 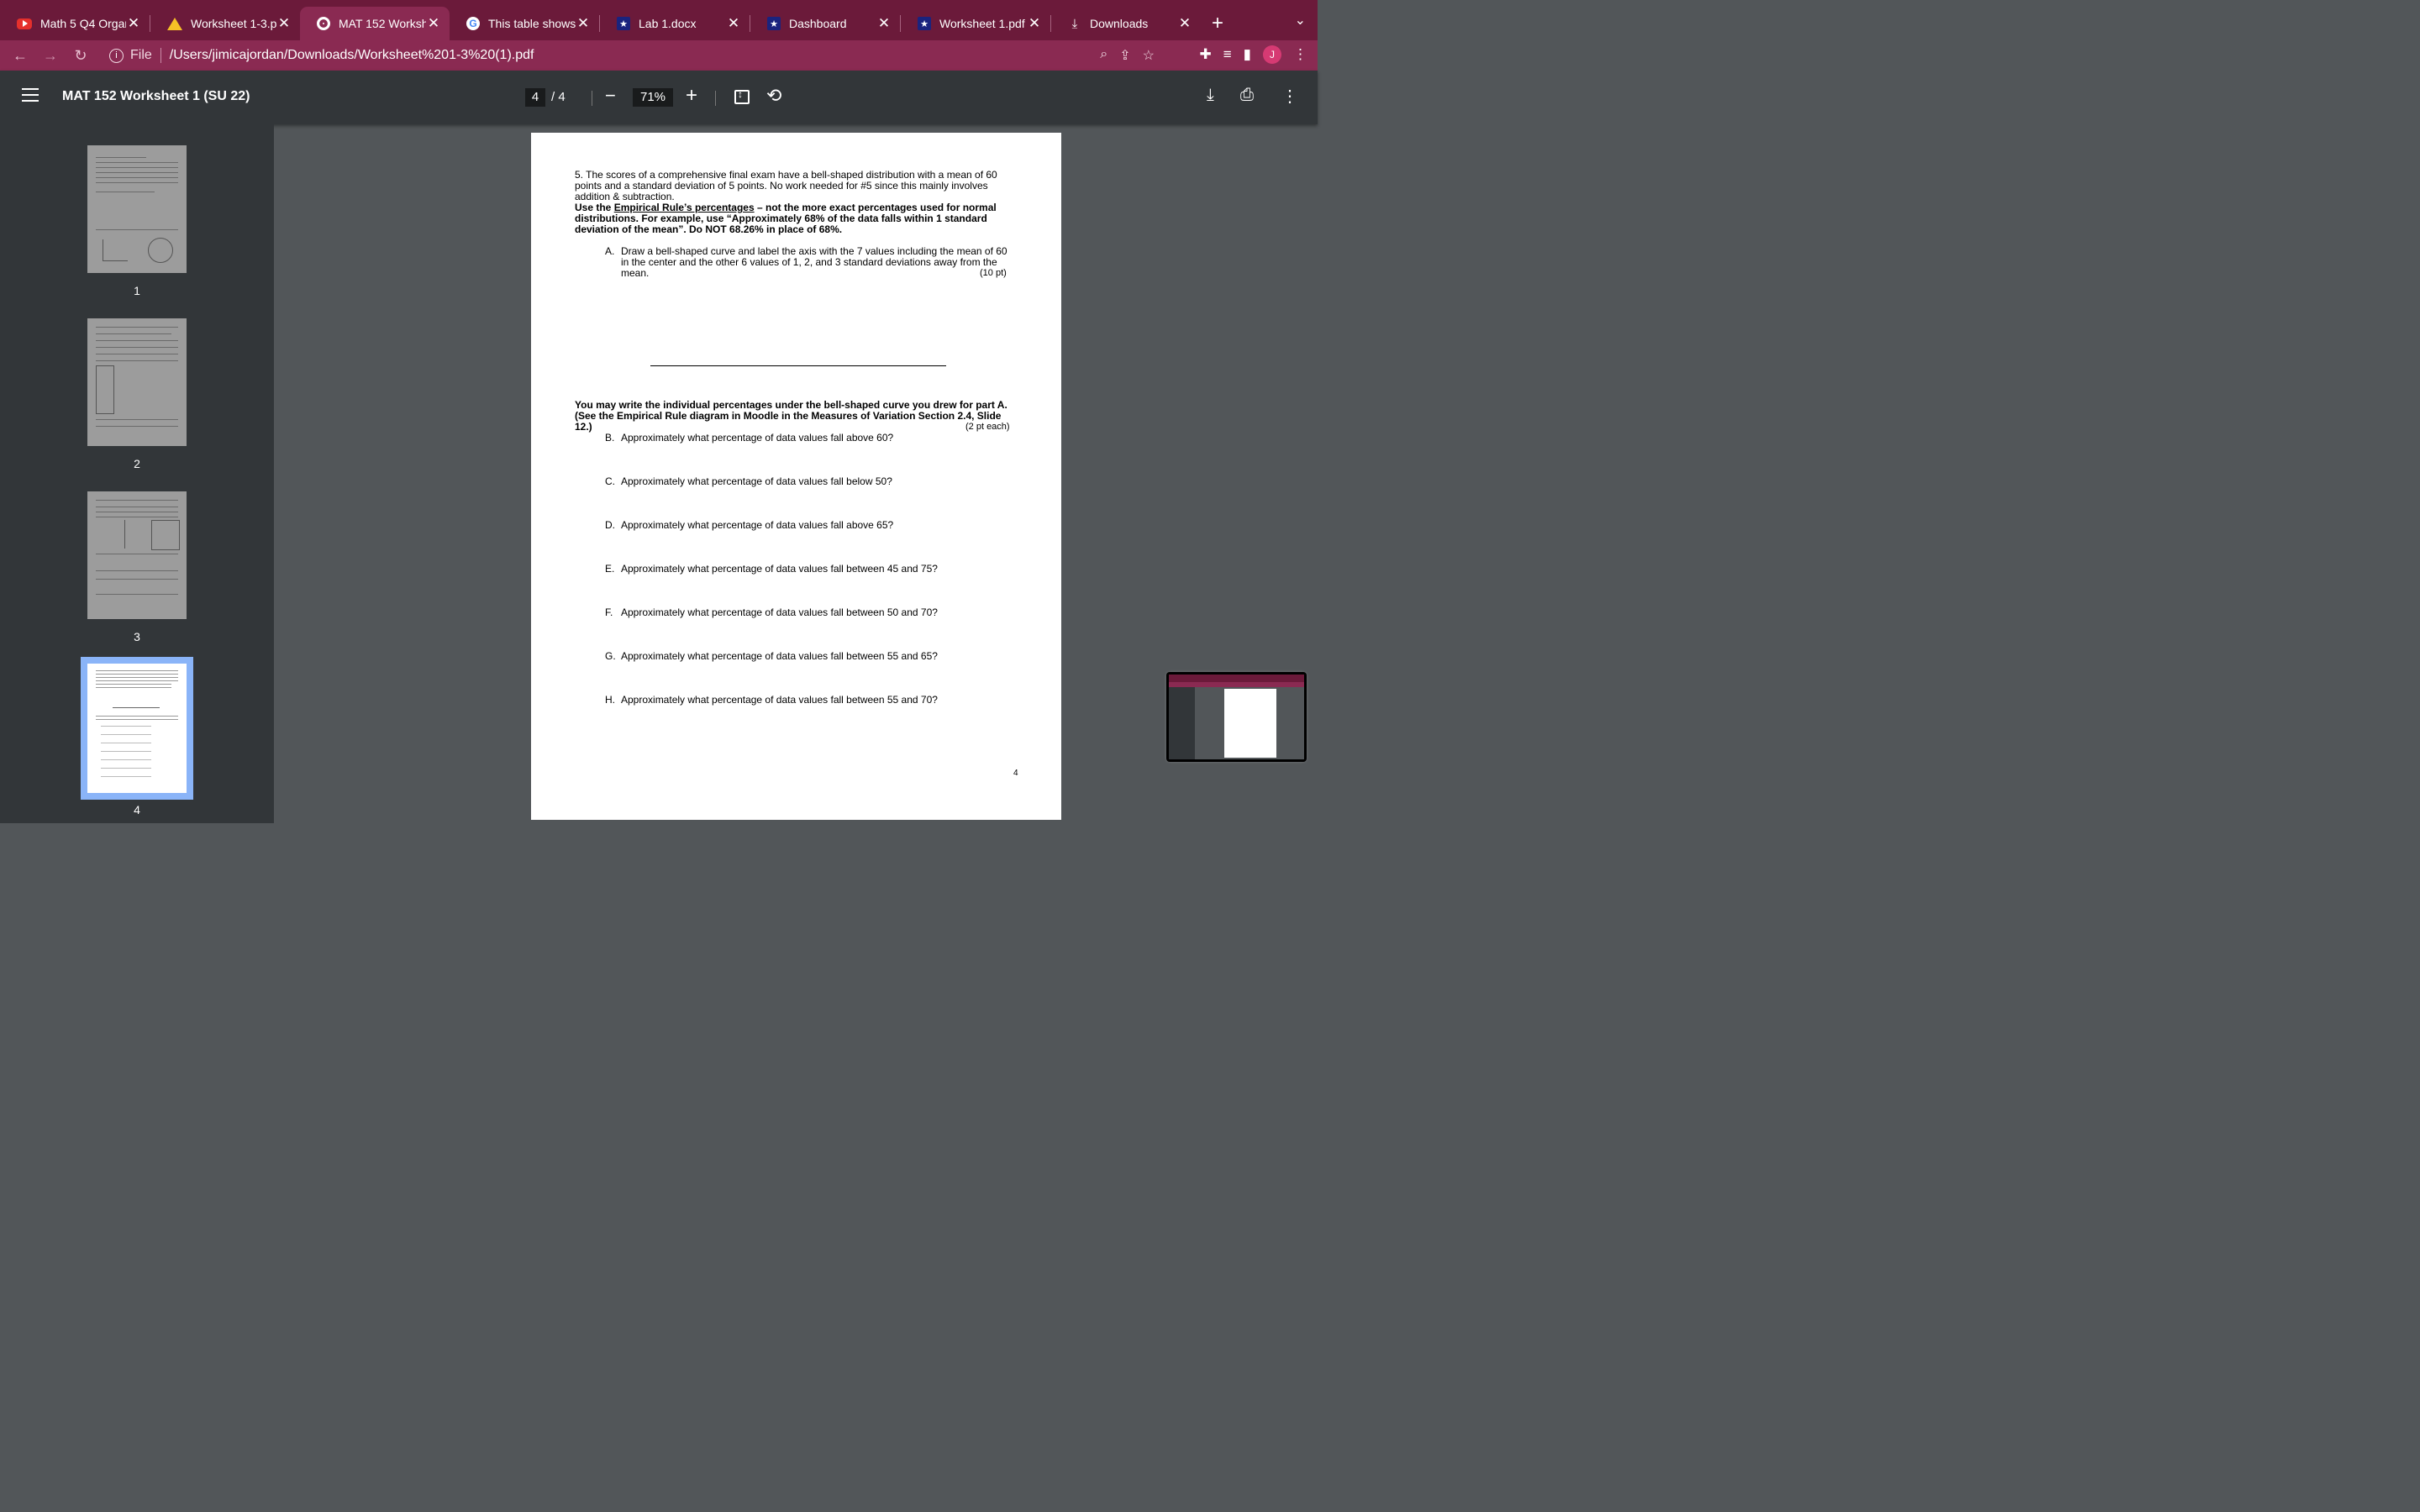 I want to click on thumbnail-page, so click(x=137, y=728).